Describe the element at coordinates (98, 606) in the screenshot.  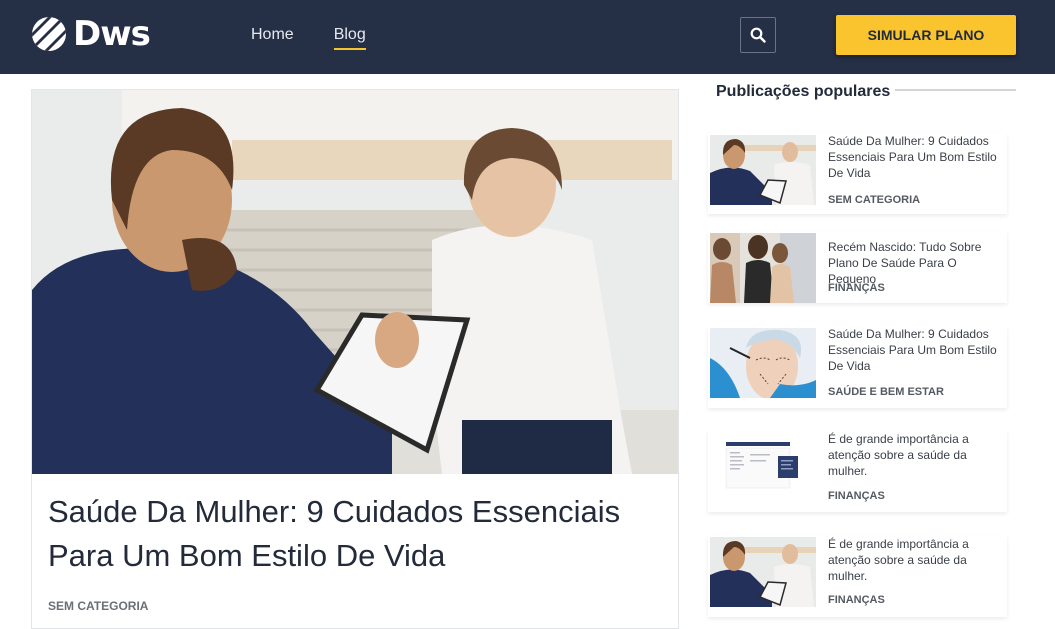
I see `featured-post-category: SEM CATEGORIA` at that location.